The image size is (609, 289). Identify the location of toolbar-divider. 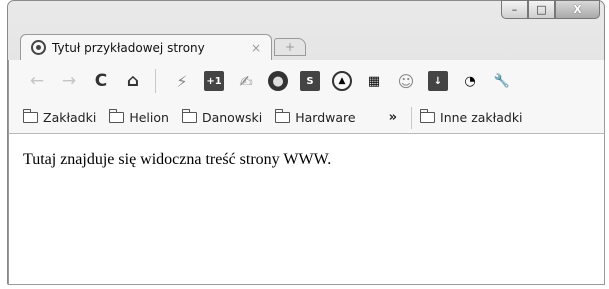
(155, 81).